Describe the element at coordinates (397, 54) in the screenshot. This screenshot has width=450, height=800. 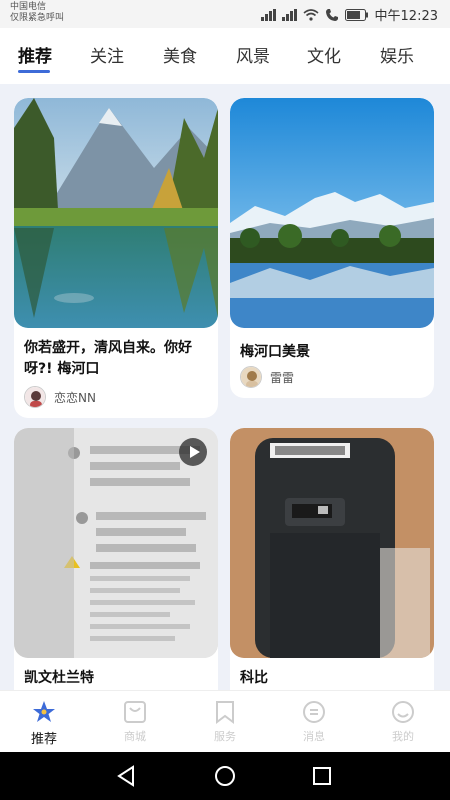
I see `tab-entertainment: 娱乐` at that location.